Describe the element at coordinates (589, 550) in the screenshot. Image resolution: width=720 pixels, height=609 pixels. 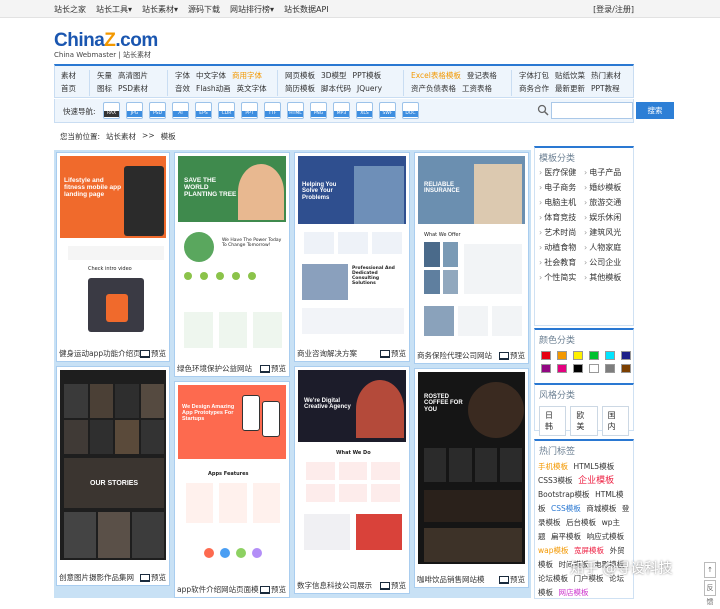
I see `hot-tag: 宽屏模板` at that location.